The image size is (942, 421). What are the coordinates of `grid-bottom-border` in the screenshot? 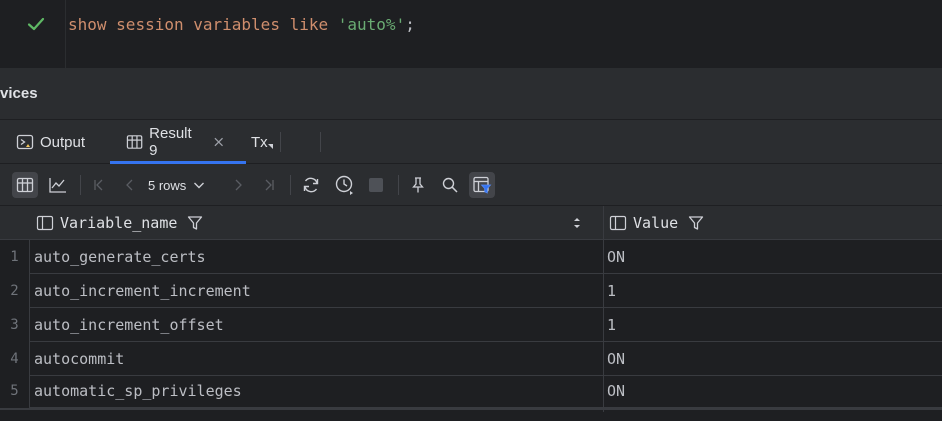 It's located at (471, 409).